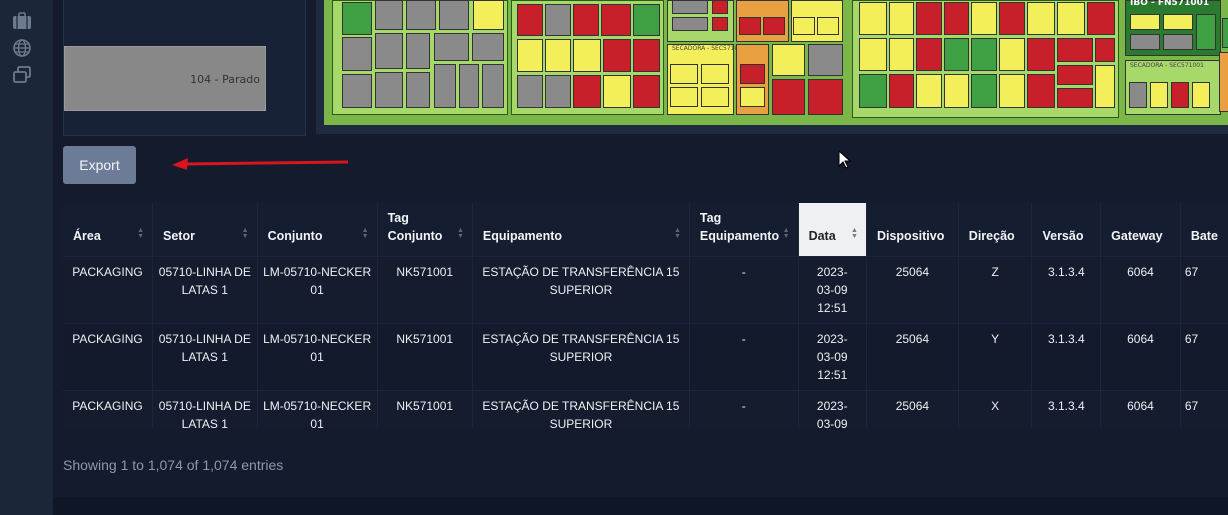 Image resolution: width=1228 pixels, height=515 pixels. Describe the element at coordinates (1066, 229) in the screenshot. I see `column-header-versao: Versão` at that location.